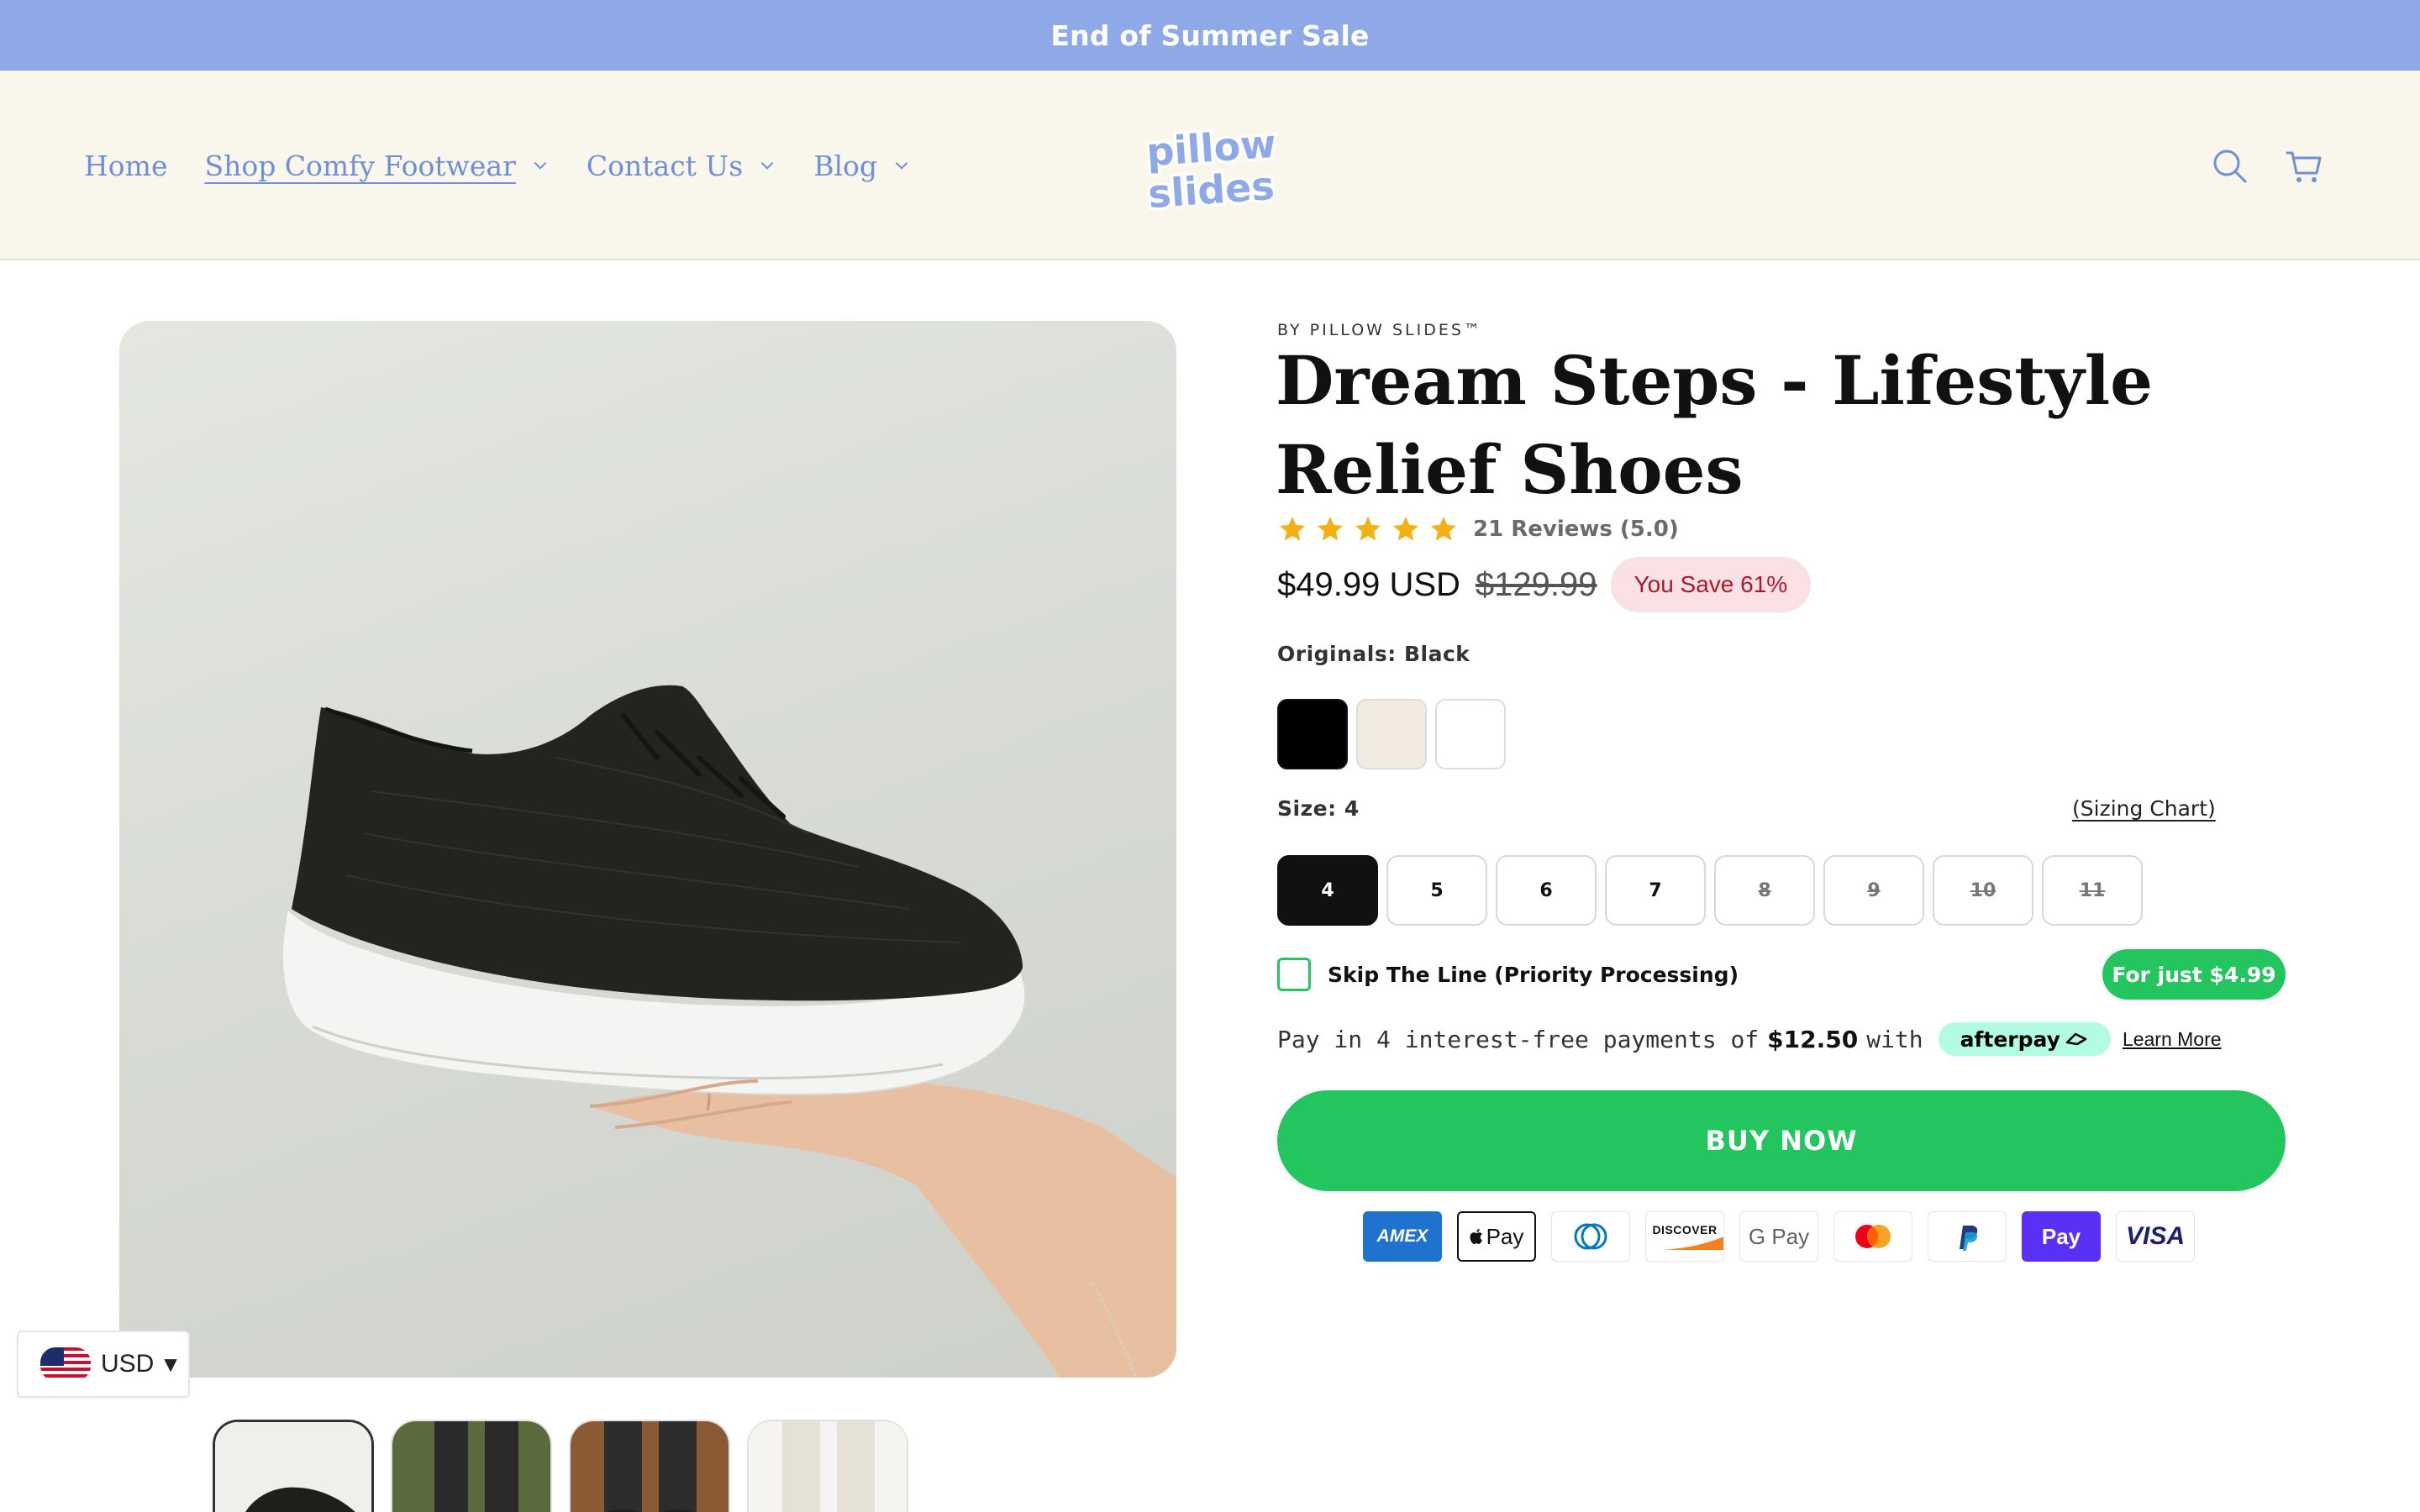  I want to click on announcement-bar: End of Summer Sale, so click(1210, 35).